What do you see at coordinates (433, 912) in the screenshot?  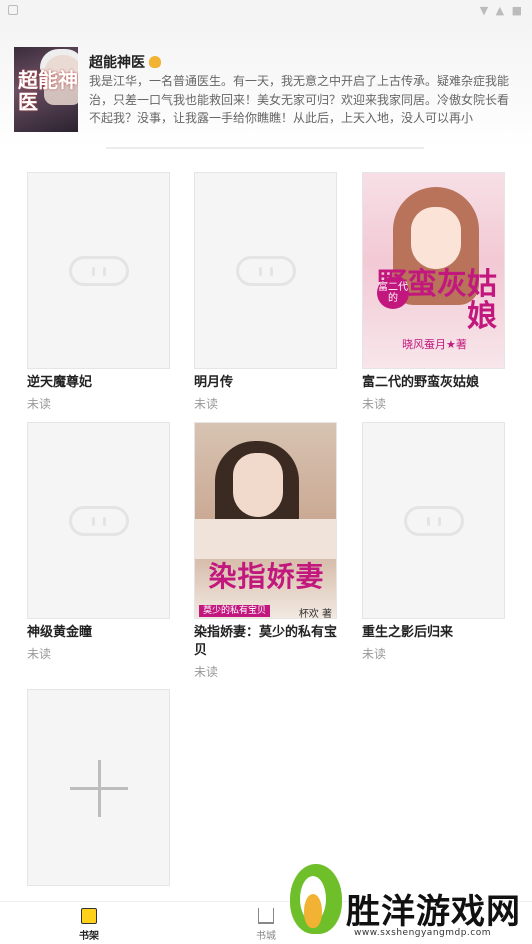 I see `watermark-text: 胜洋游戏网` at bounding box center [433, 912].